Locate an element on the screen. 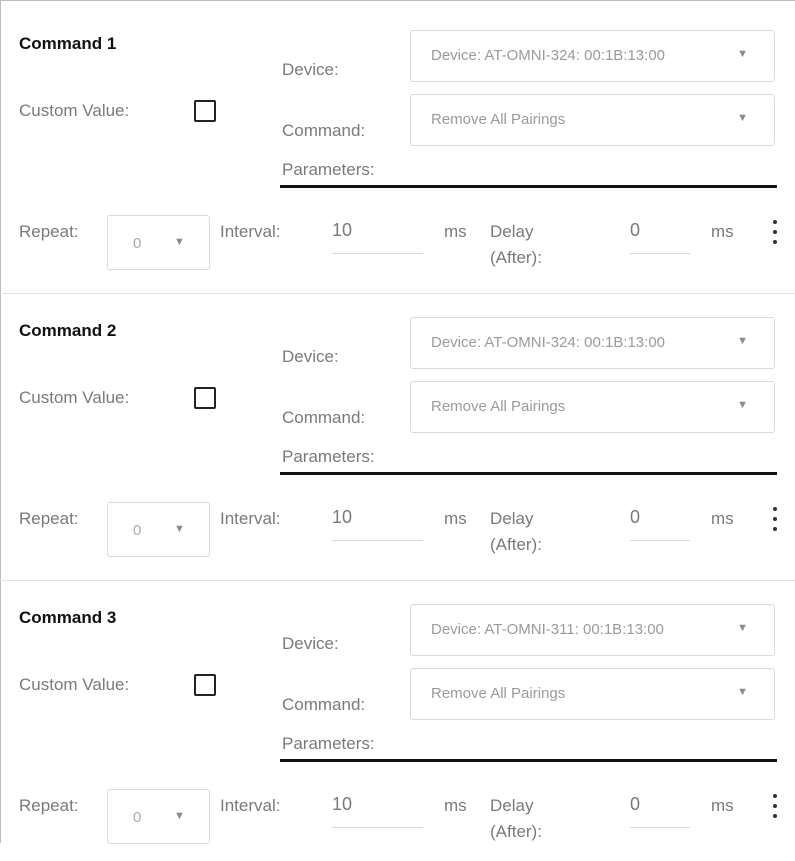  device-select: Device: AT-OMNI-311: 00:1B:13:00 ▼ is located at coordinates (592, 630).